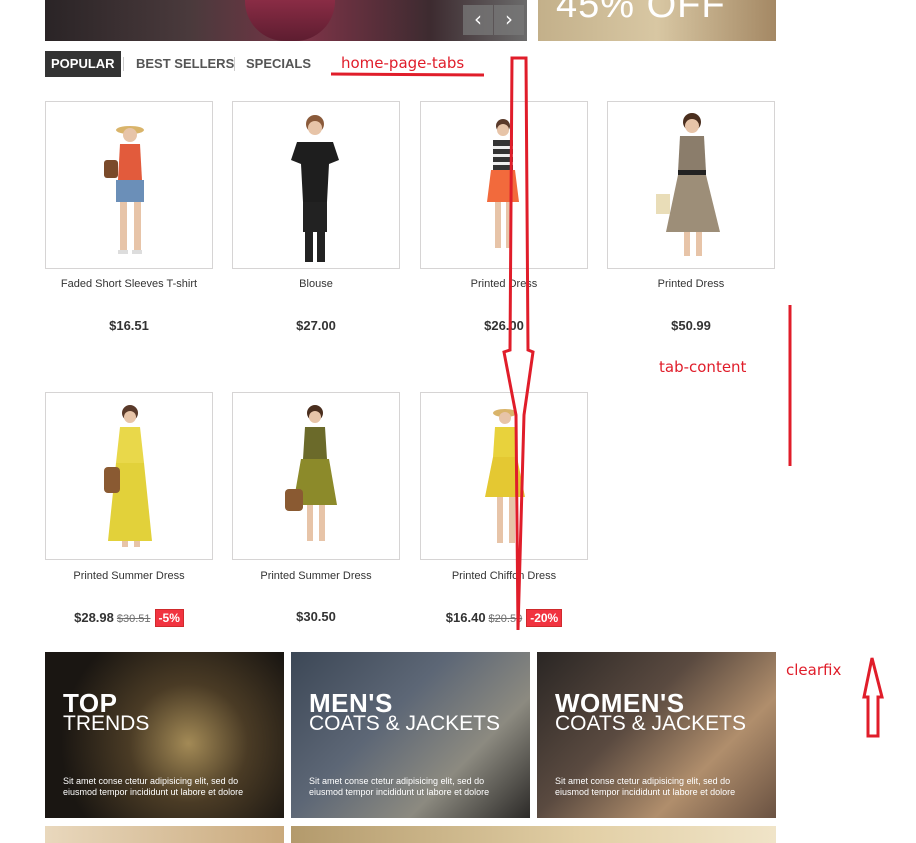 The image size is (916, 843). What do you see at coordinates (518, 343) in the screenshot?
I see `down-arrow-mark` at bounding box center [518, 343].